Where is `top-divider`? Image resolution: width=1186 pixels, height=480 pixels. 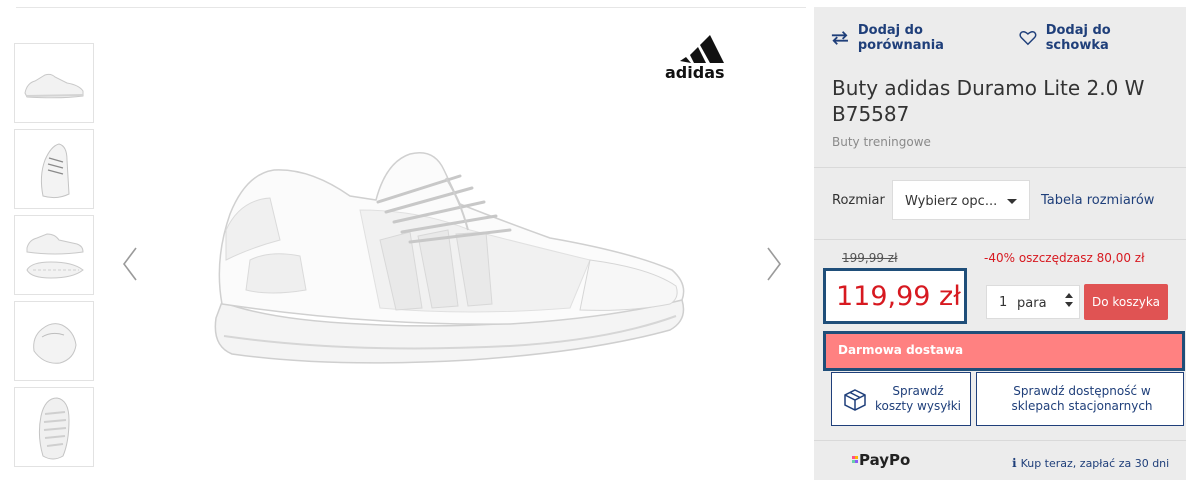 top-divider is located at coordinates (411, 7).